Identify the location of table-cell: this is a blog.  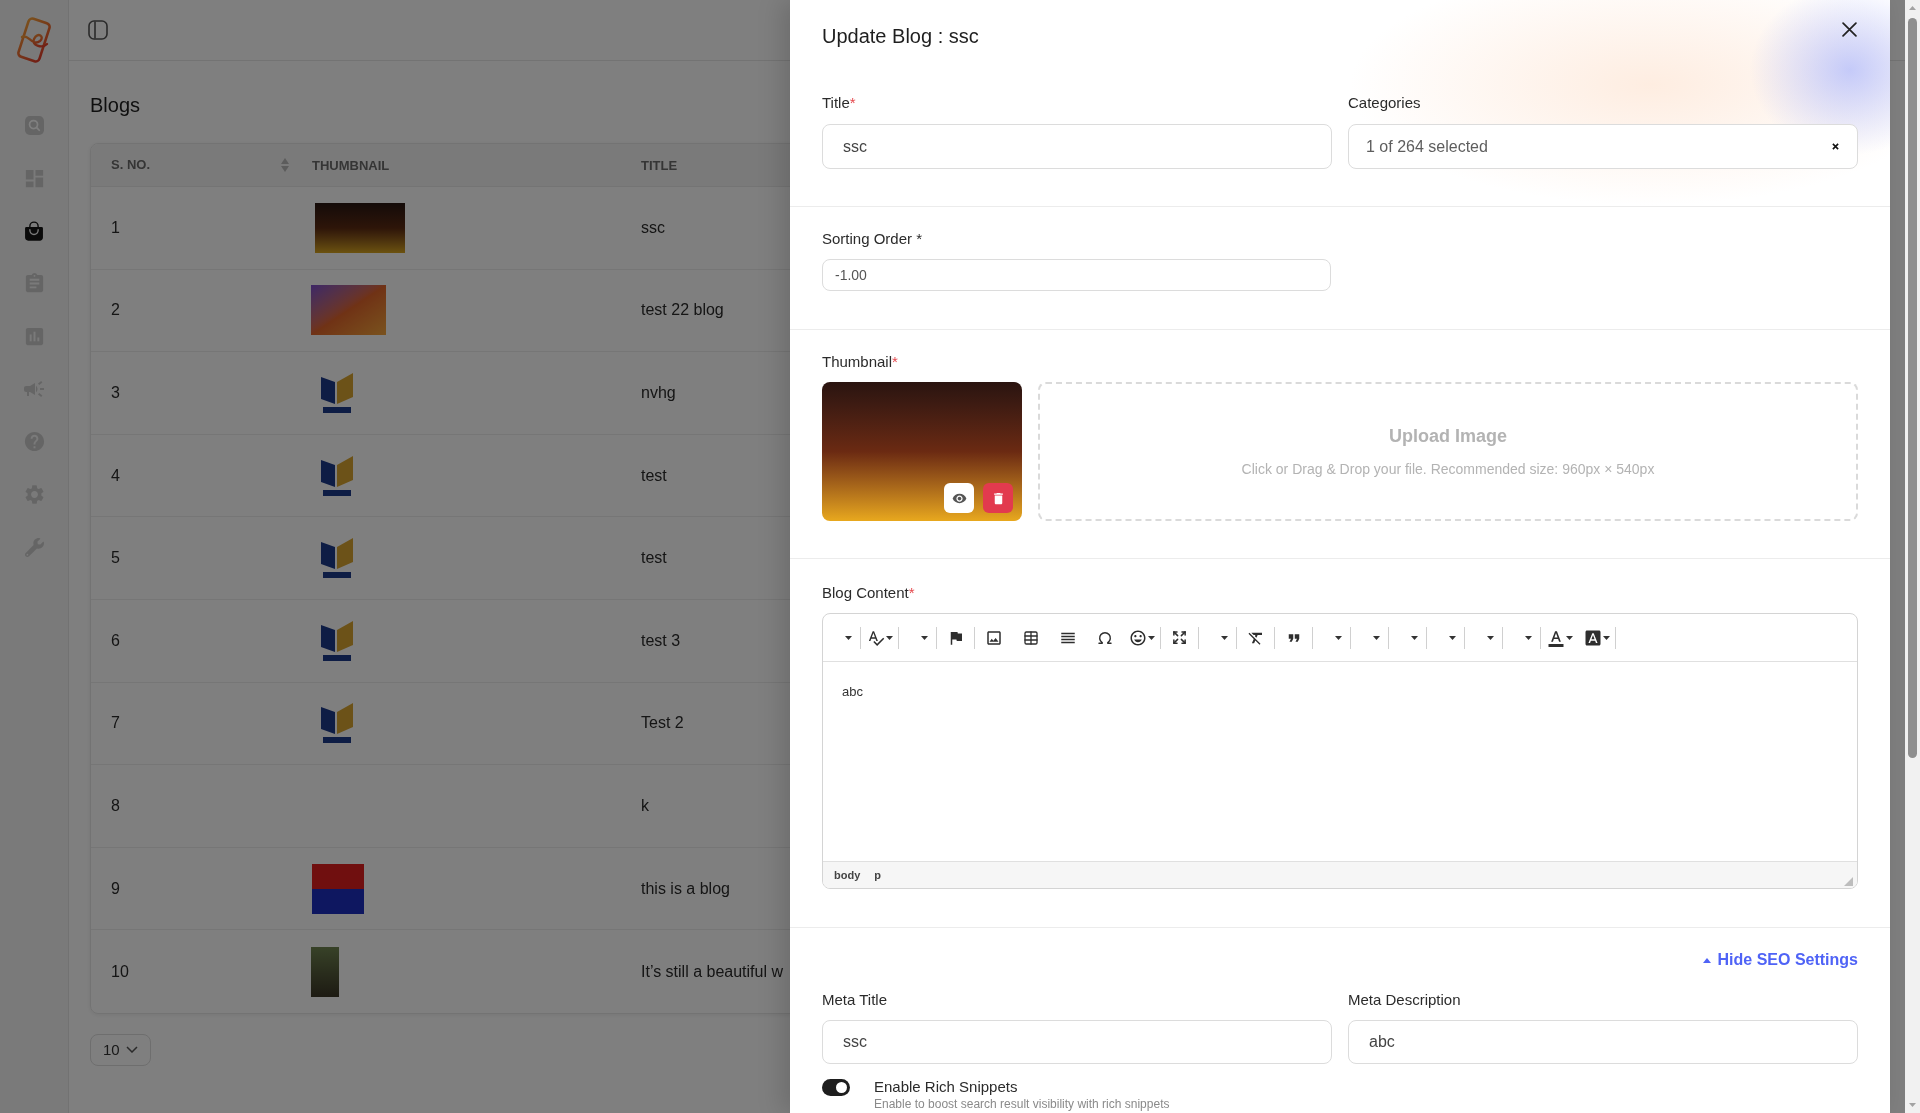
(685, 888).